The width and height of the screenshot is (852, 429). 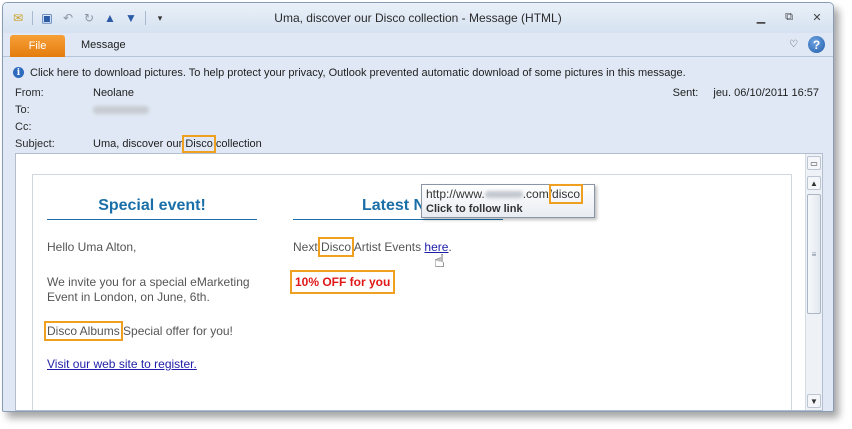 What do you see at coordinates (814, 401) in the screenshot?
I see `scroll-down-icon: ▼` at bounding box center [814, 401].